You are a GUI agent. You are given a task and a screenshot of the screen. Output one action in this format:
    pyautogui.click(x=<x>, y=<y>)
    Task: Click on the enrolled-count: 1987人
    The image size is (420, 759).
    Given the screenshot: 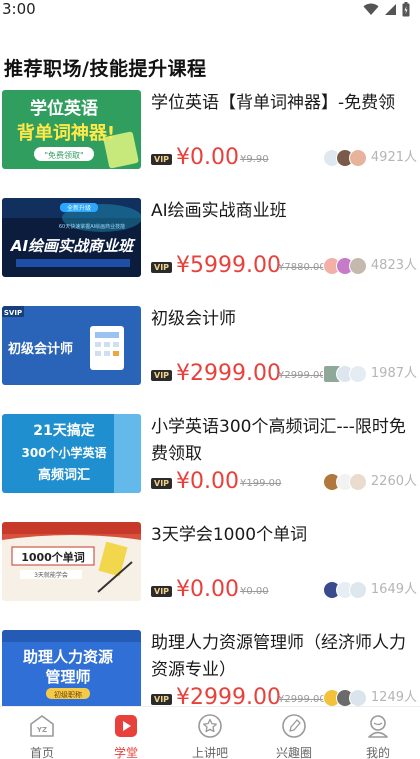 What is the action you would take?
    pyautogui.click(x=393, y=373)
    